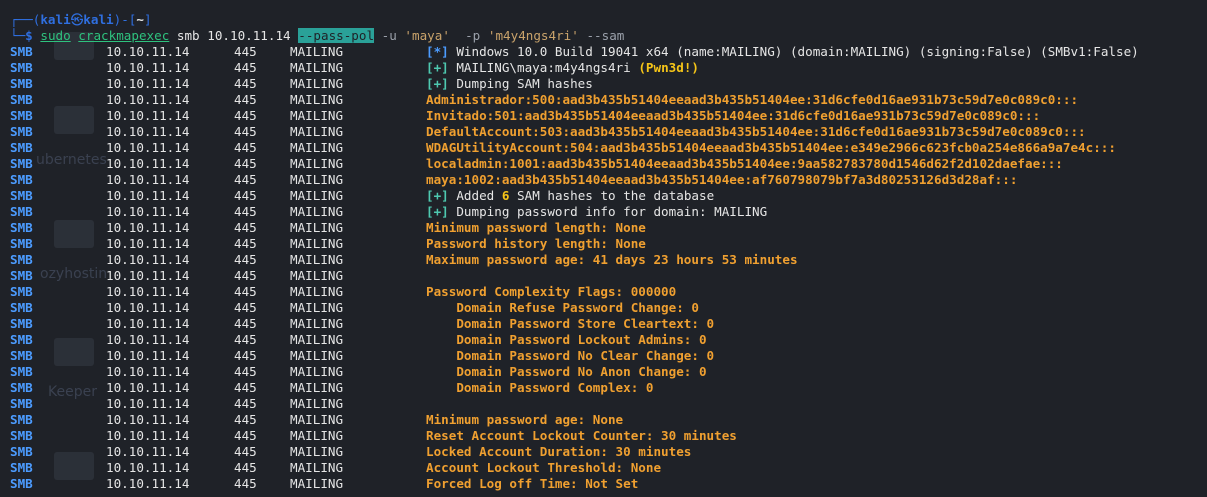 This screenshot has height=497, width=1207. What do you see at coordinates (475, 195) in the screenshot?
I see `row-message: Added` at bounding box center [475, 195].